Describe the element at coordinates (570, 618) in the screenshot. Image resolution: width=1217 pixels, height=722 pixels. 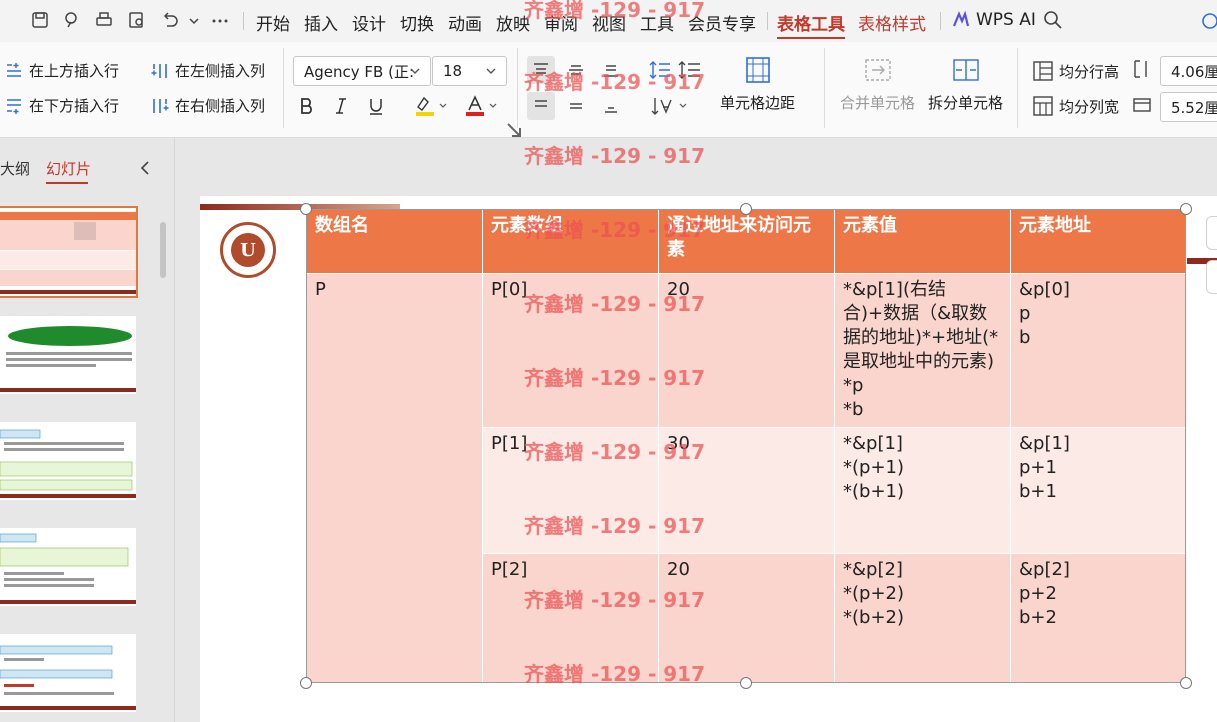
I see `table-cell: P[2]` at that location.